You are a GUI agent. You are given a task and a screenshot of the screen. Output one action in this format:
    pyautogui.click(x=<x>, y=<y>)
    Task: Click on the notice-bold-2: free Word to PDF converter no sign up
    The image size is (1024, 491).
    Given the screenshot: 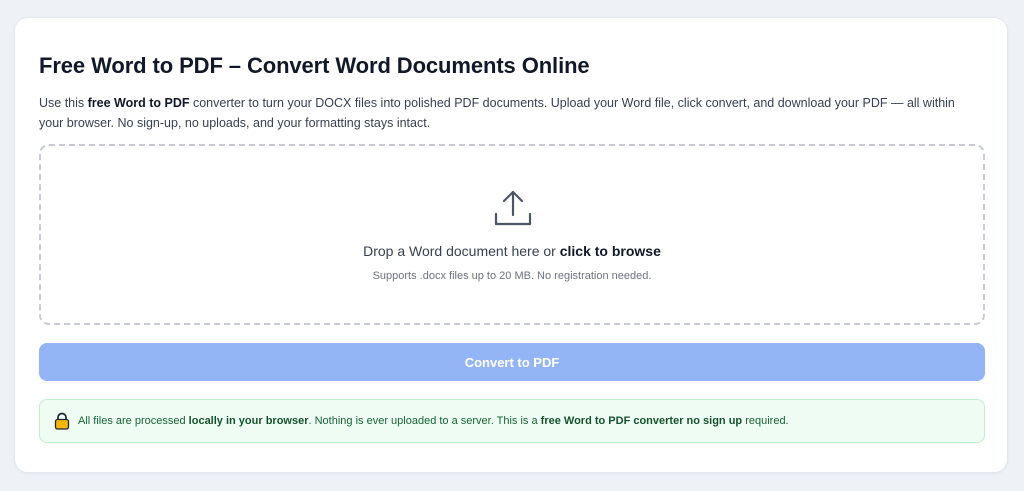 What is the action you would take?
    pyautogui.click(x=641, y=421)
    